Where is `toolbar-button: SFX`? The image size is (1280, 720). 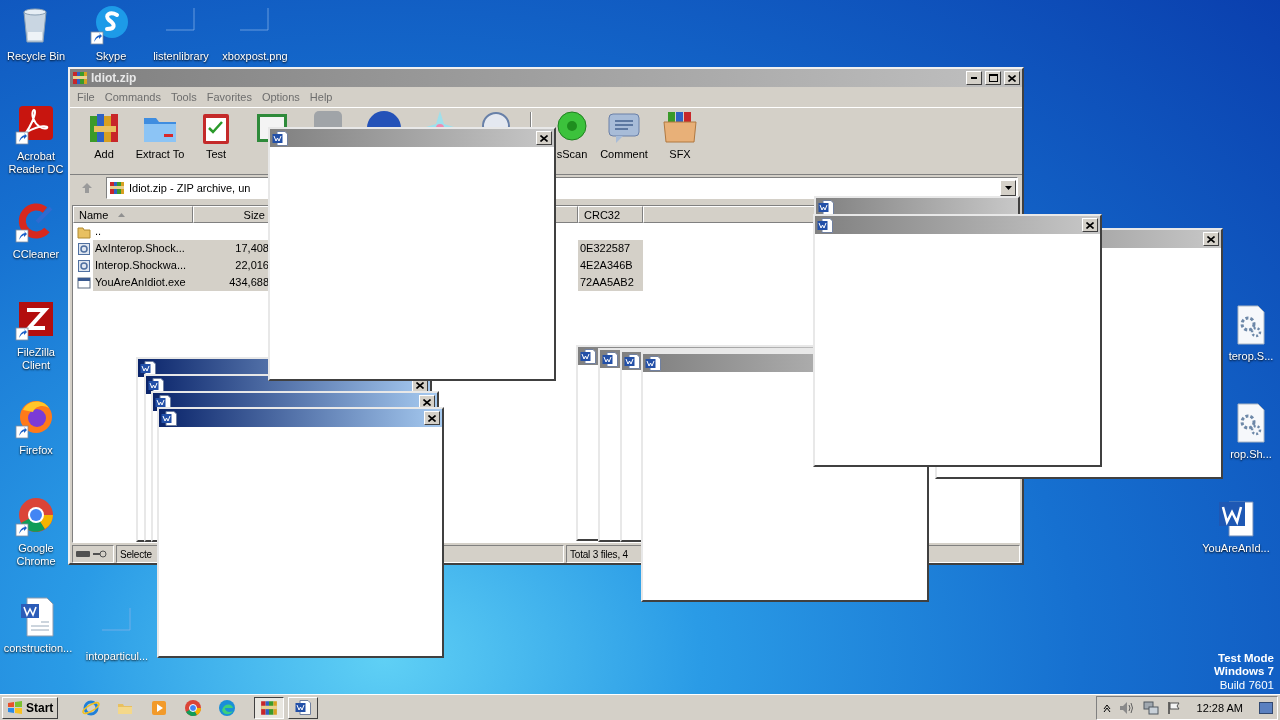 toolbar-button: SFX is located at coordinates (680, 139).